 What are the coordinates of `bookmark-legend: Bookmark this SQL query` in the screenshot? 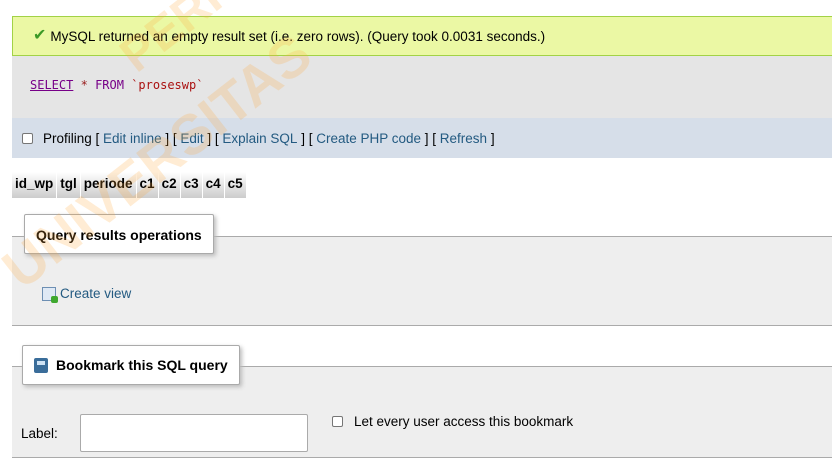 It's located at (131, 365).